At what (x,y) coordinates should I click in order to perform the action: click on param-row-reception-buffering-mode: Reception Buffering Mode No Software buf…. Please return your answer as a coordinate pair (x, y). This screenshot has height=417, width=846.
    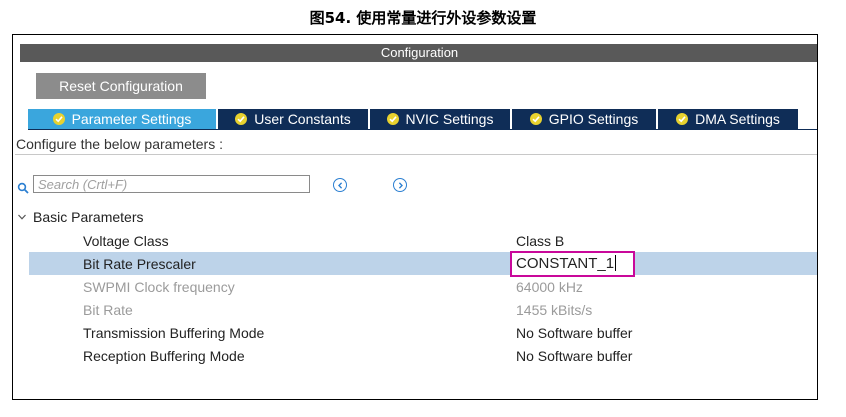
    Looking at the image, I should click on (423, 355).